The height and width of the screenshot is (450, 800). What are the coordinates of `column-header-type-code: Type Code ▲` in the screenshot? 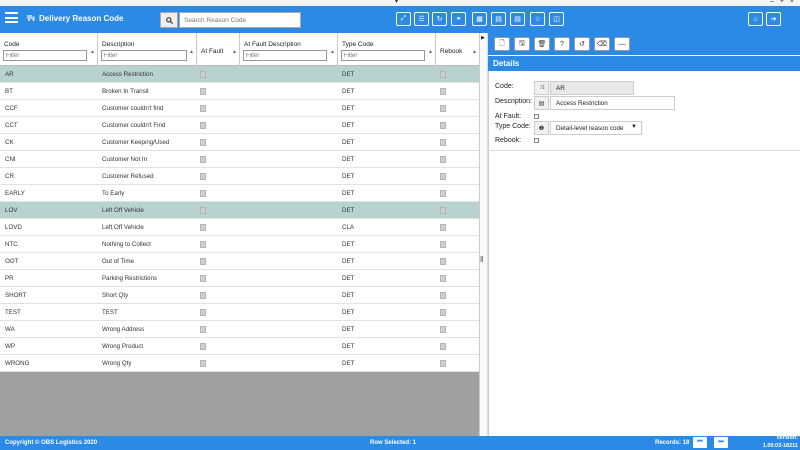 It's located at (387, 49).